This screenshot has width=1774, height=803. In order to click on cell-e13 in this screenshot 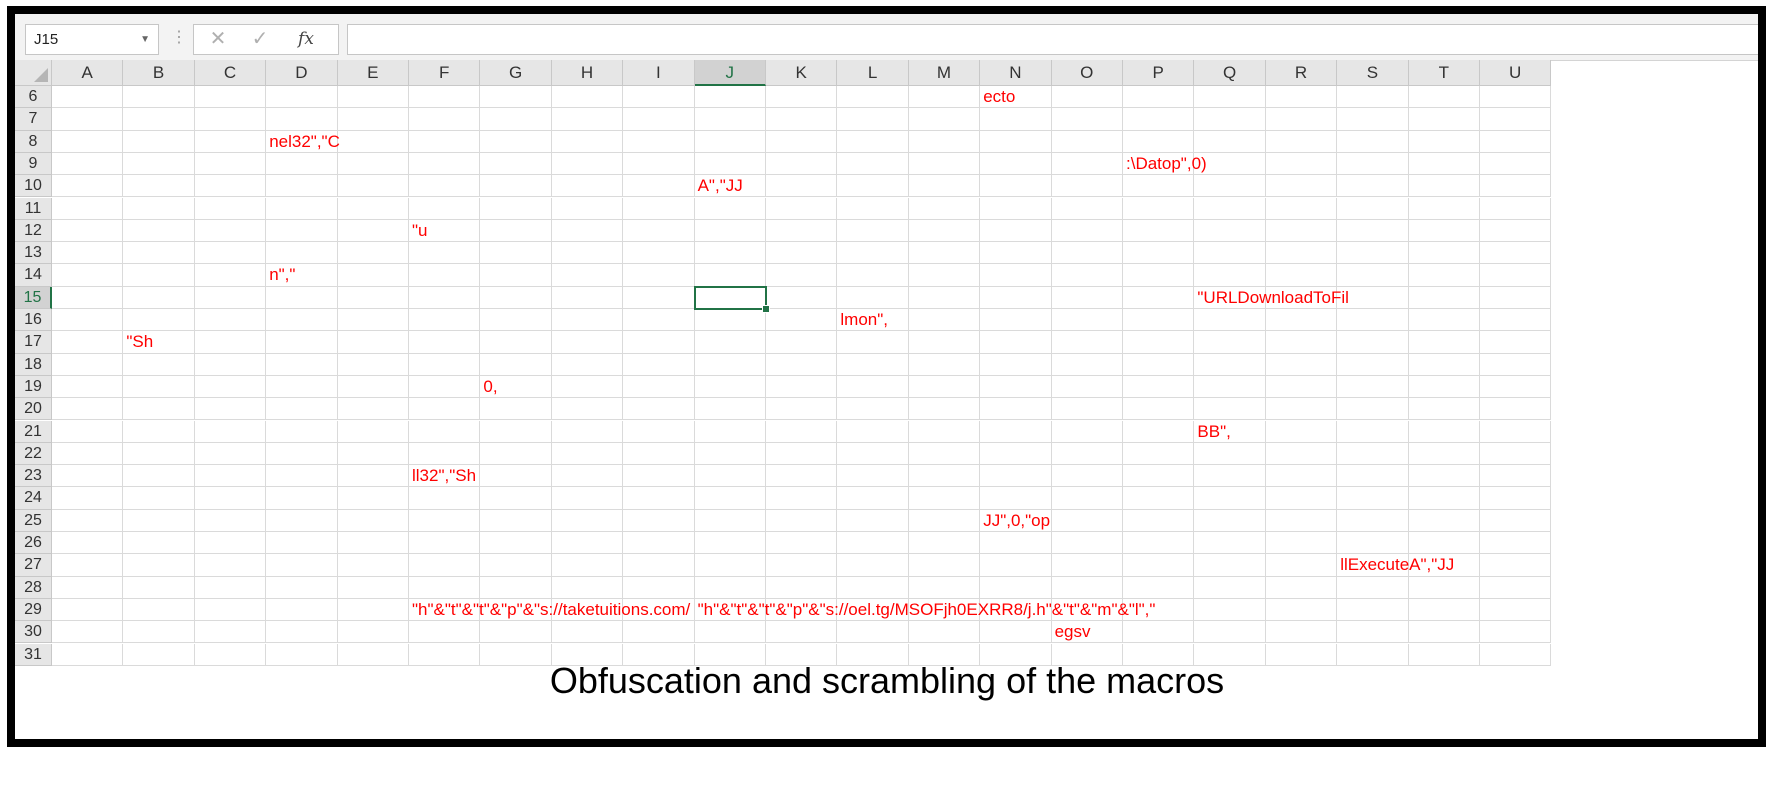, I will do `click(373, 253)`.